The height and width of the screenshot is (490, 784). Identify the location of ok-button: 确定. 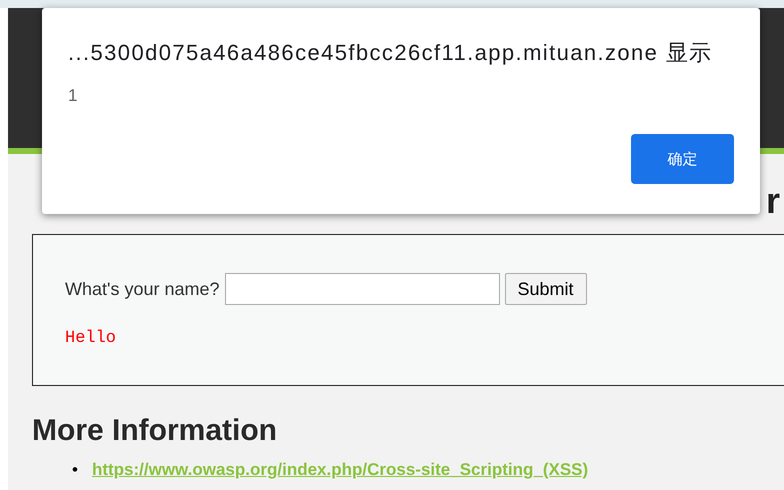
(682, 159).